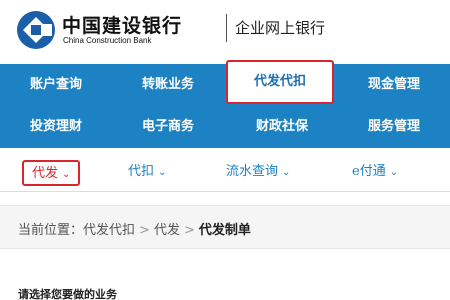 This screenshot has width=450, height=300. I want to click on breadcrumb-item-payroll-collection: 代发代扣, so click(109, 230).